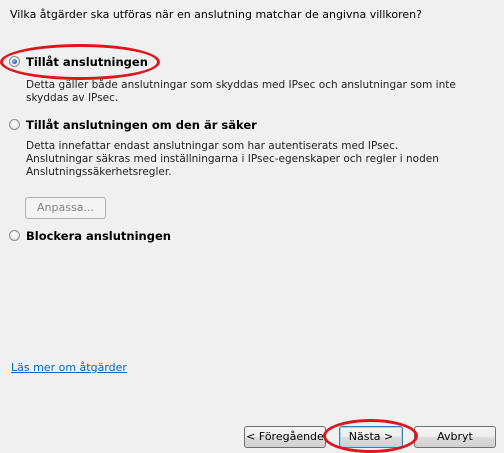 This screenshot has height=453, width=504. Describe the element at coordinates (455, 437) in the screenshot. I see `cancel-button: Avbryt` at that location.